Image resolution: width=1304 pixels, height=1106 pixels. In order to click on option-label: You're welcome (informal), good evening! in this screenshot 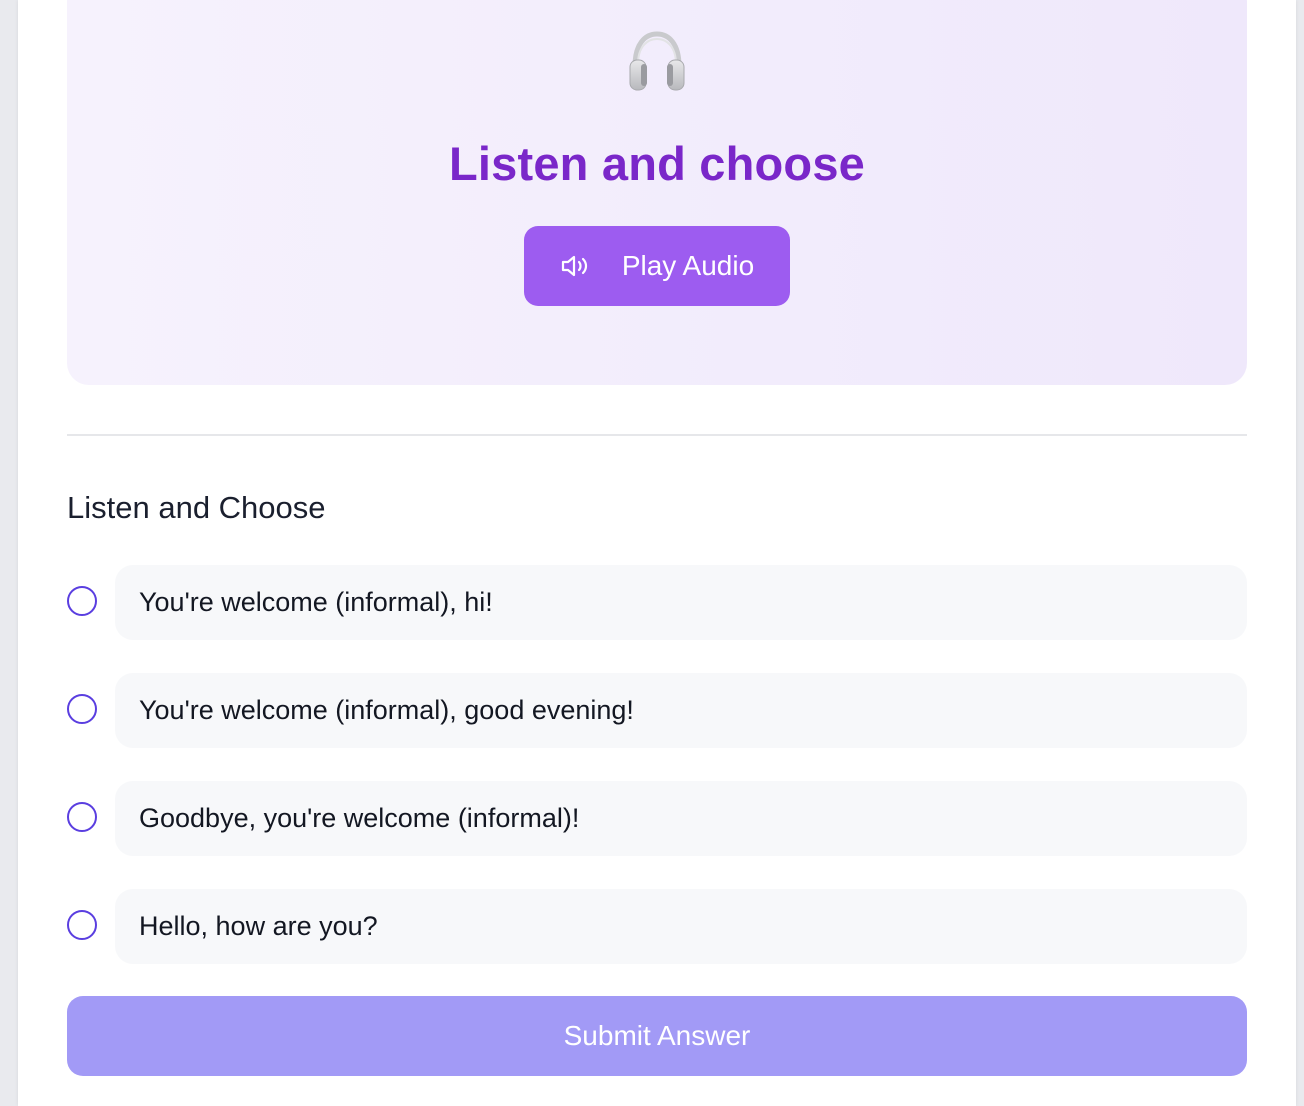, I will do `click(386, 710)`.